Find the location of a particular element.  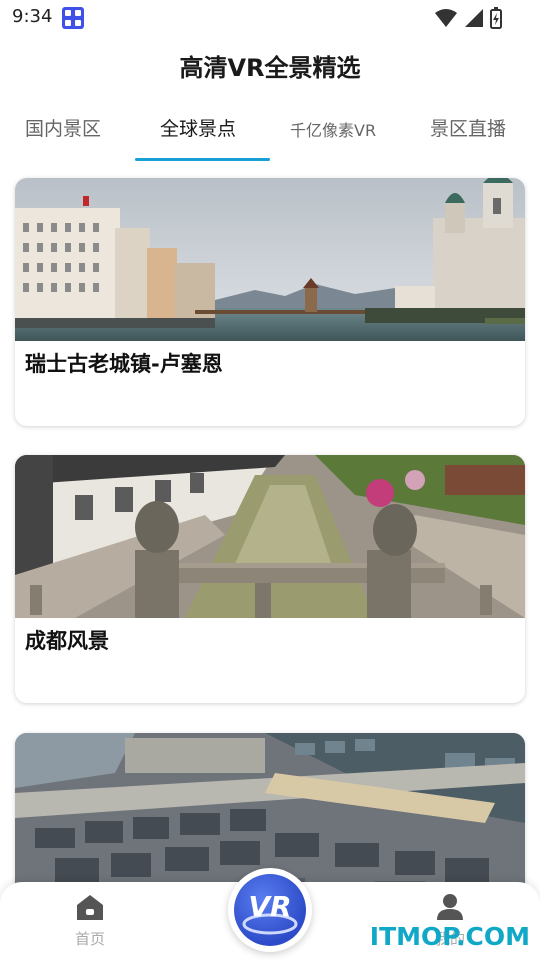

vr-center-button: VR is located at coordinates (270, 910).